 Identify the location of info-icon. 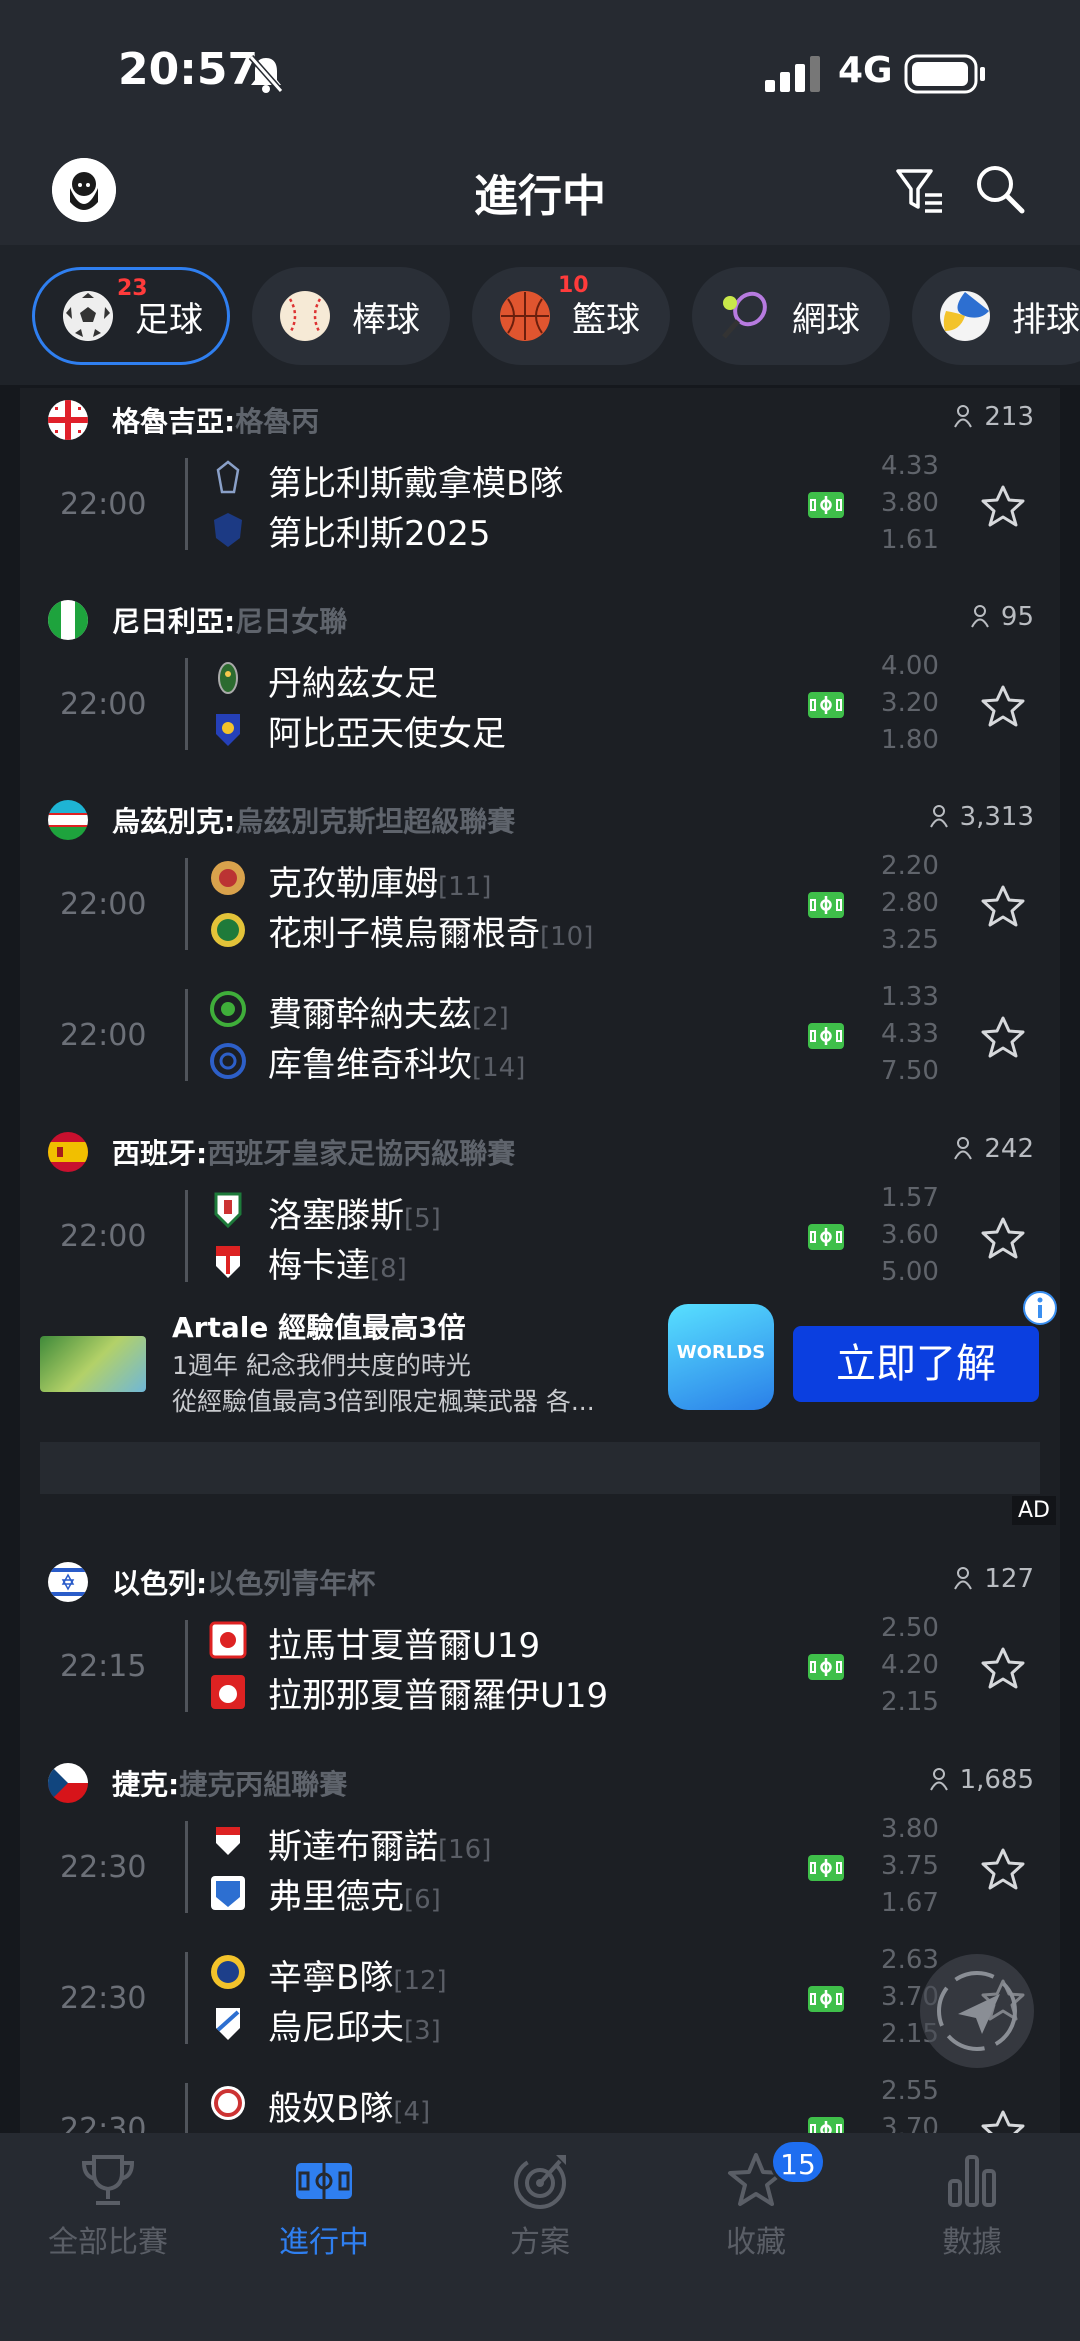
(1040, 1308).